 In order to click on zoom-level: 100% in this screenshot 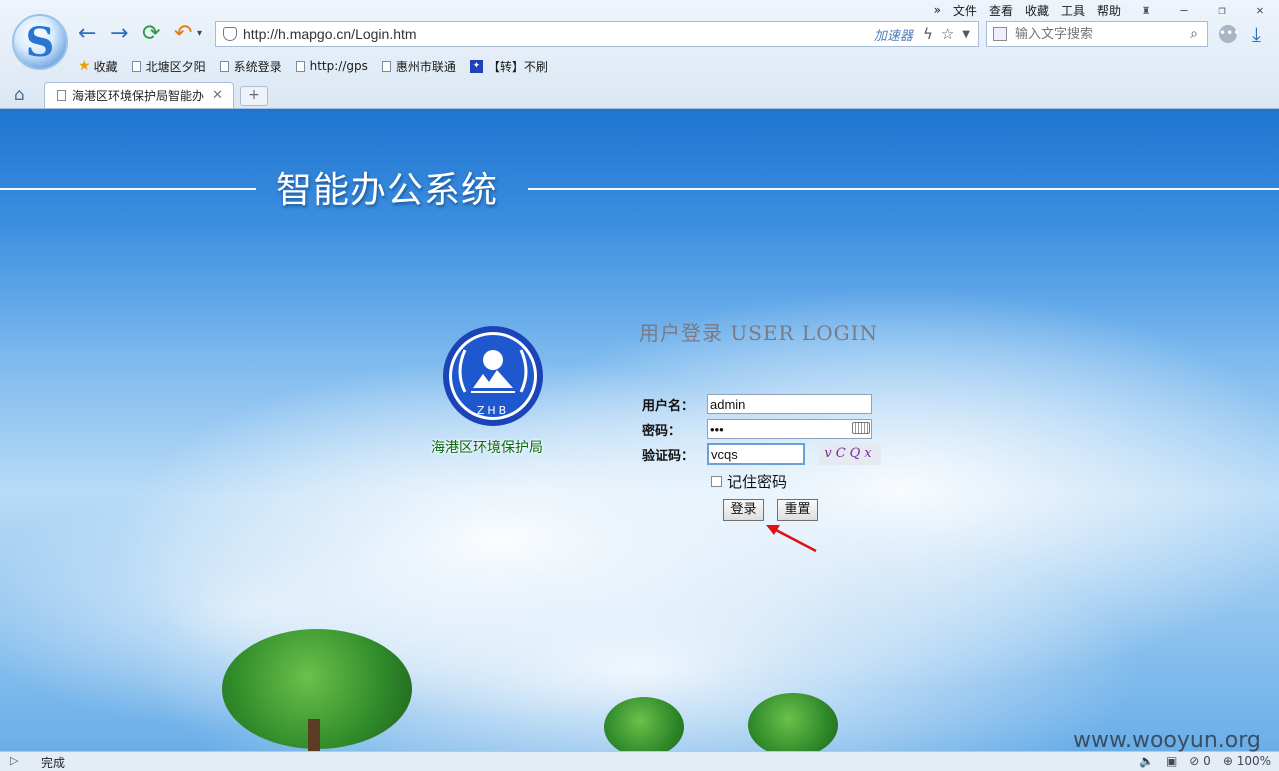, I will do `click(1253, 761)`.